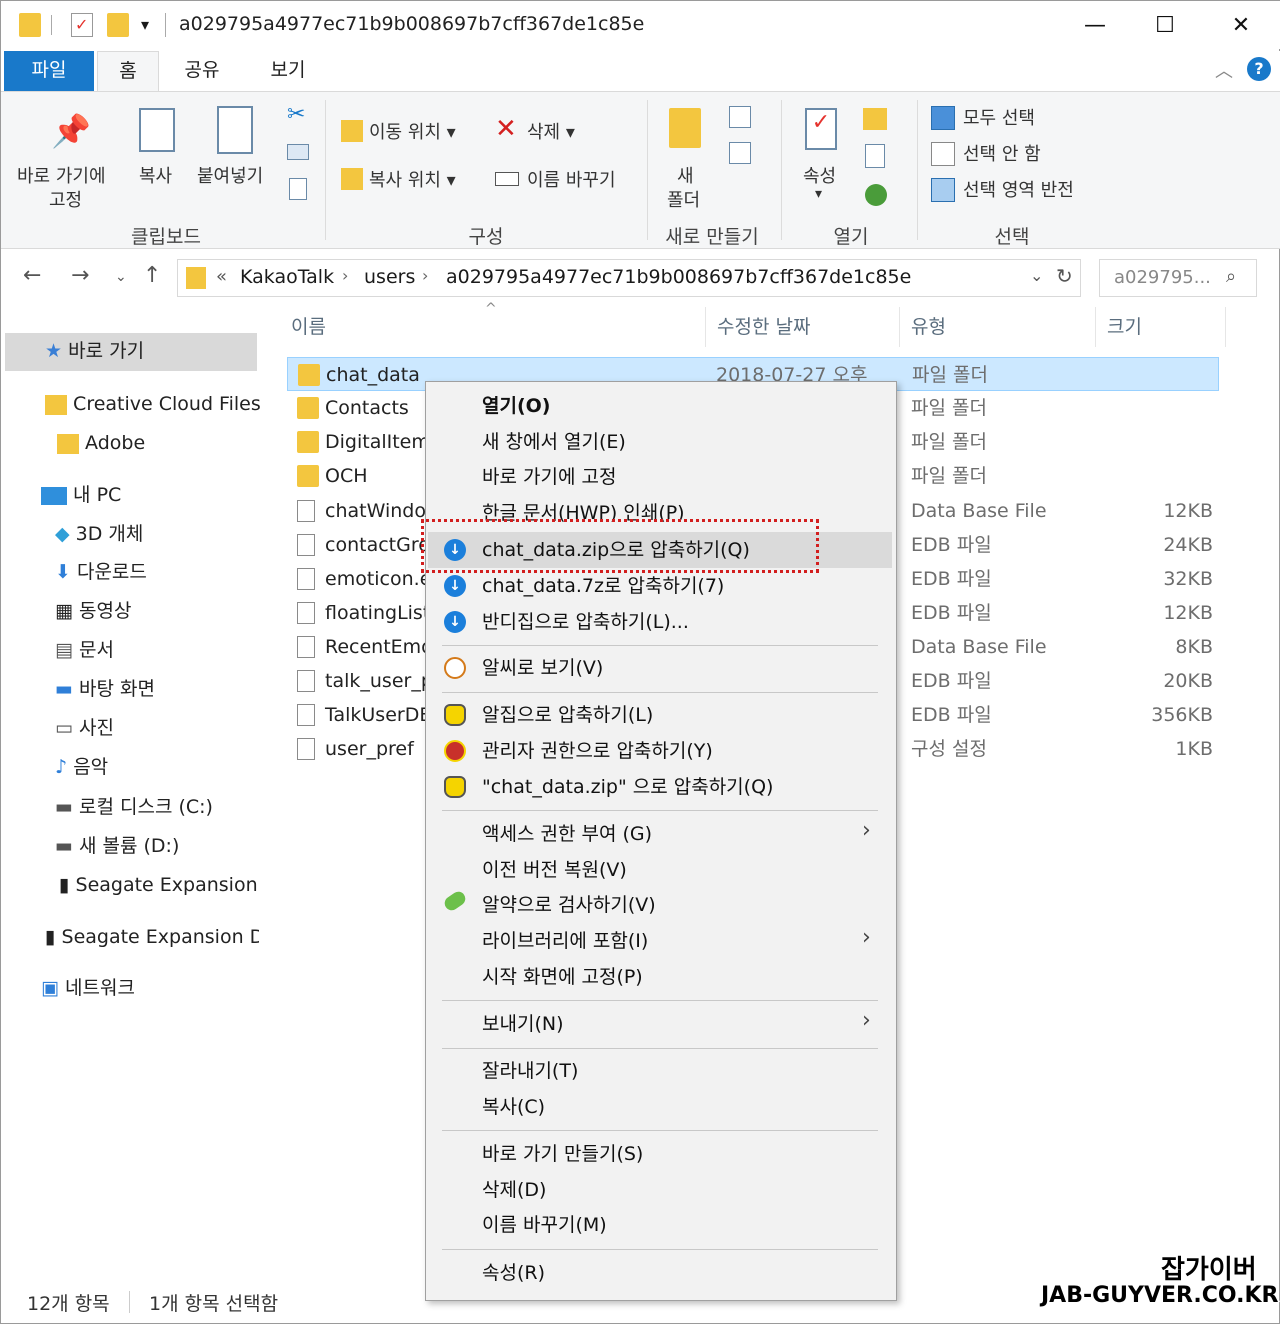 The height and width of the screenshot is (1324, 1280). Describe the element at coordinates (412, 131) in the screenshot. I see `move-to-button: 이동 위치 ▾` at that location.